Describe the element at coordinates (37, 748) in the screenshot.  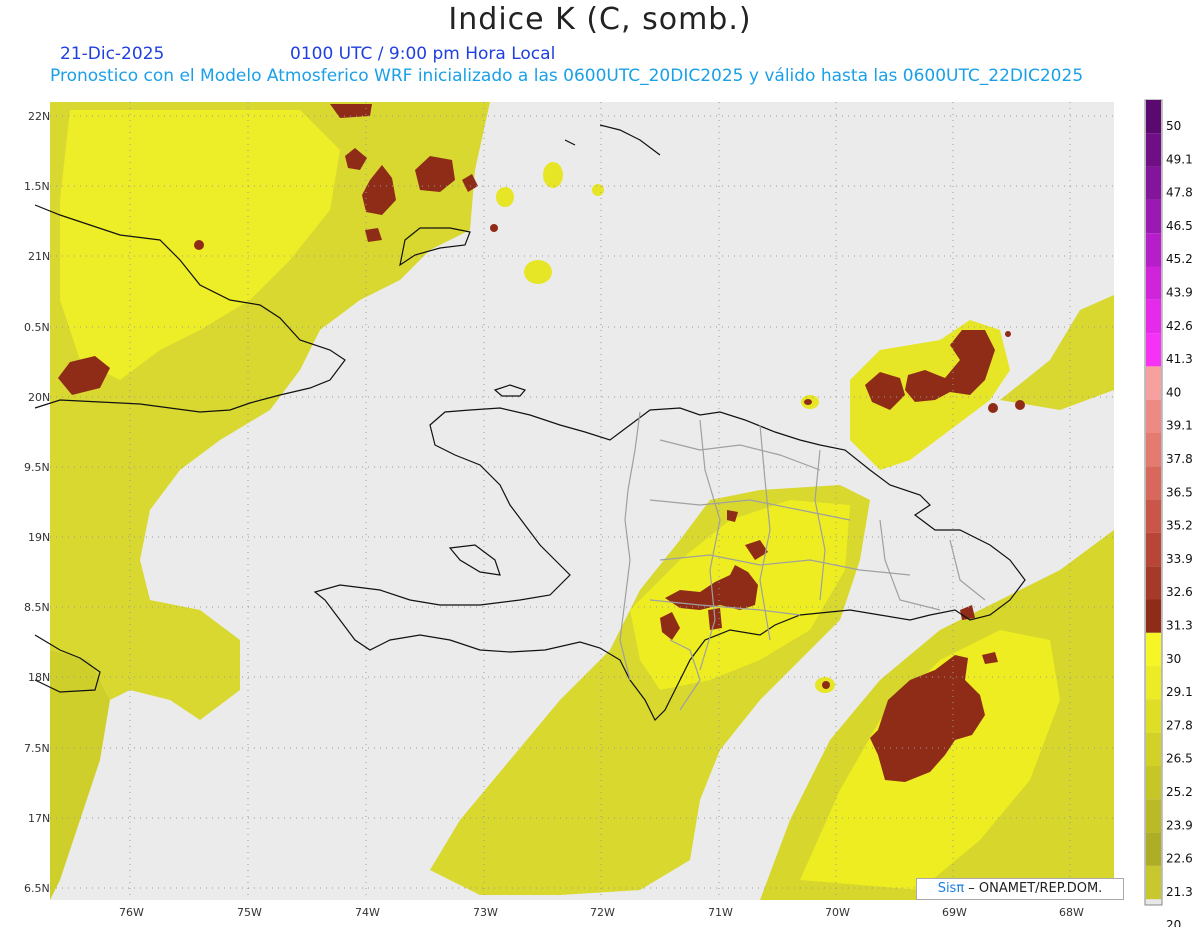
I see `lat-label: 7.5N` at that location.